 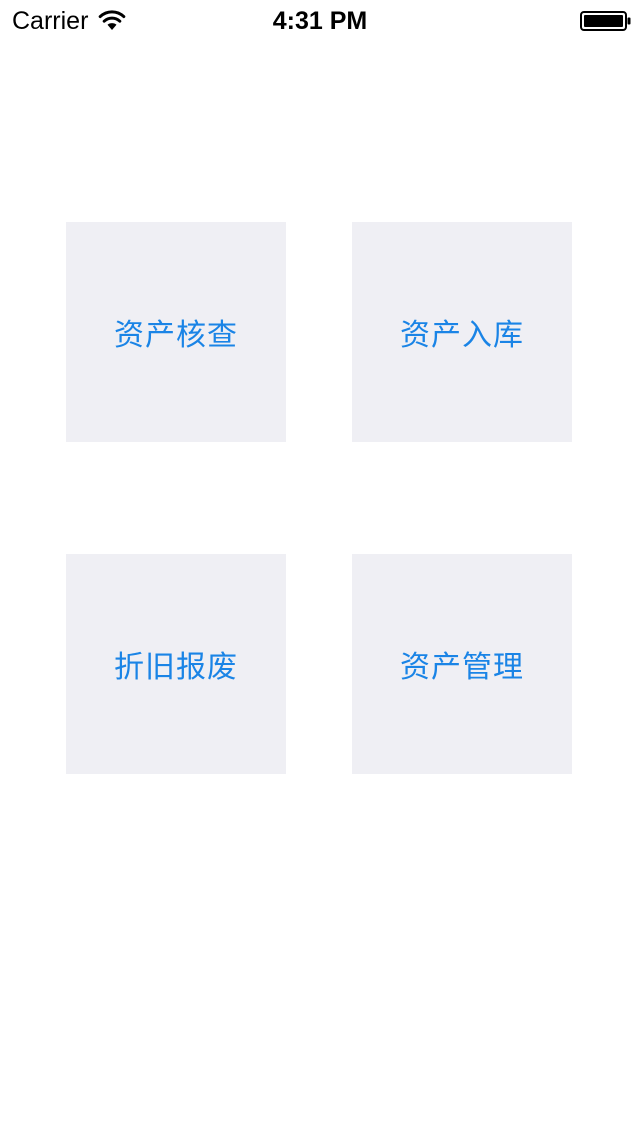 I want to click on asset-check-label: 资产核查, so click(x=176, y=335).